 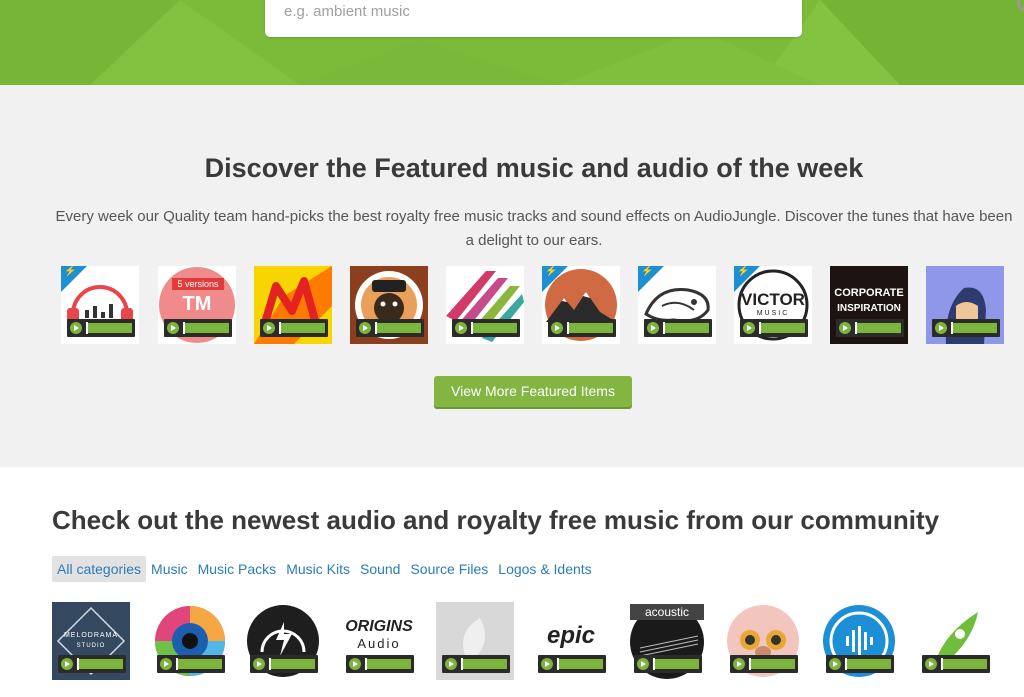 What do you see at coordinates (504, 11) in the screenshot?
I see `search-input` at bounding box center [504, 11].